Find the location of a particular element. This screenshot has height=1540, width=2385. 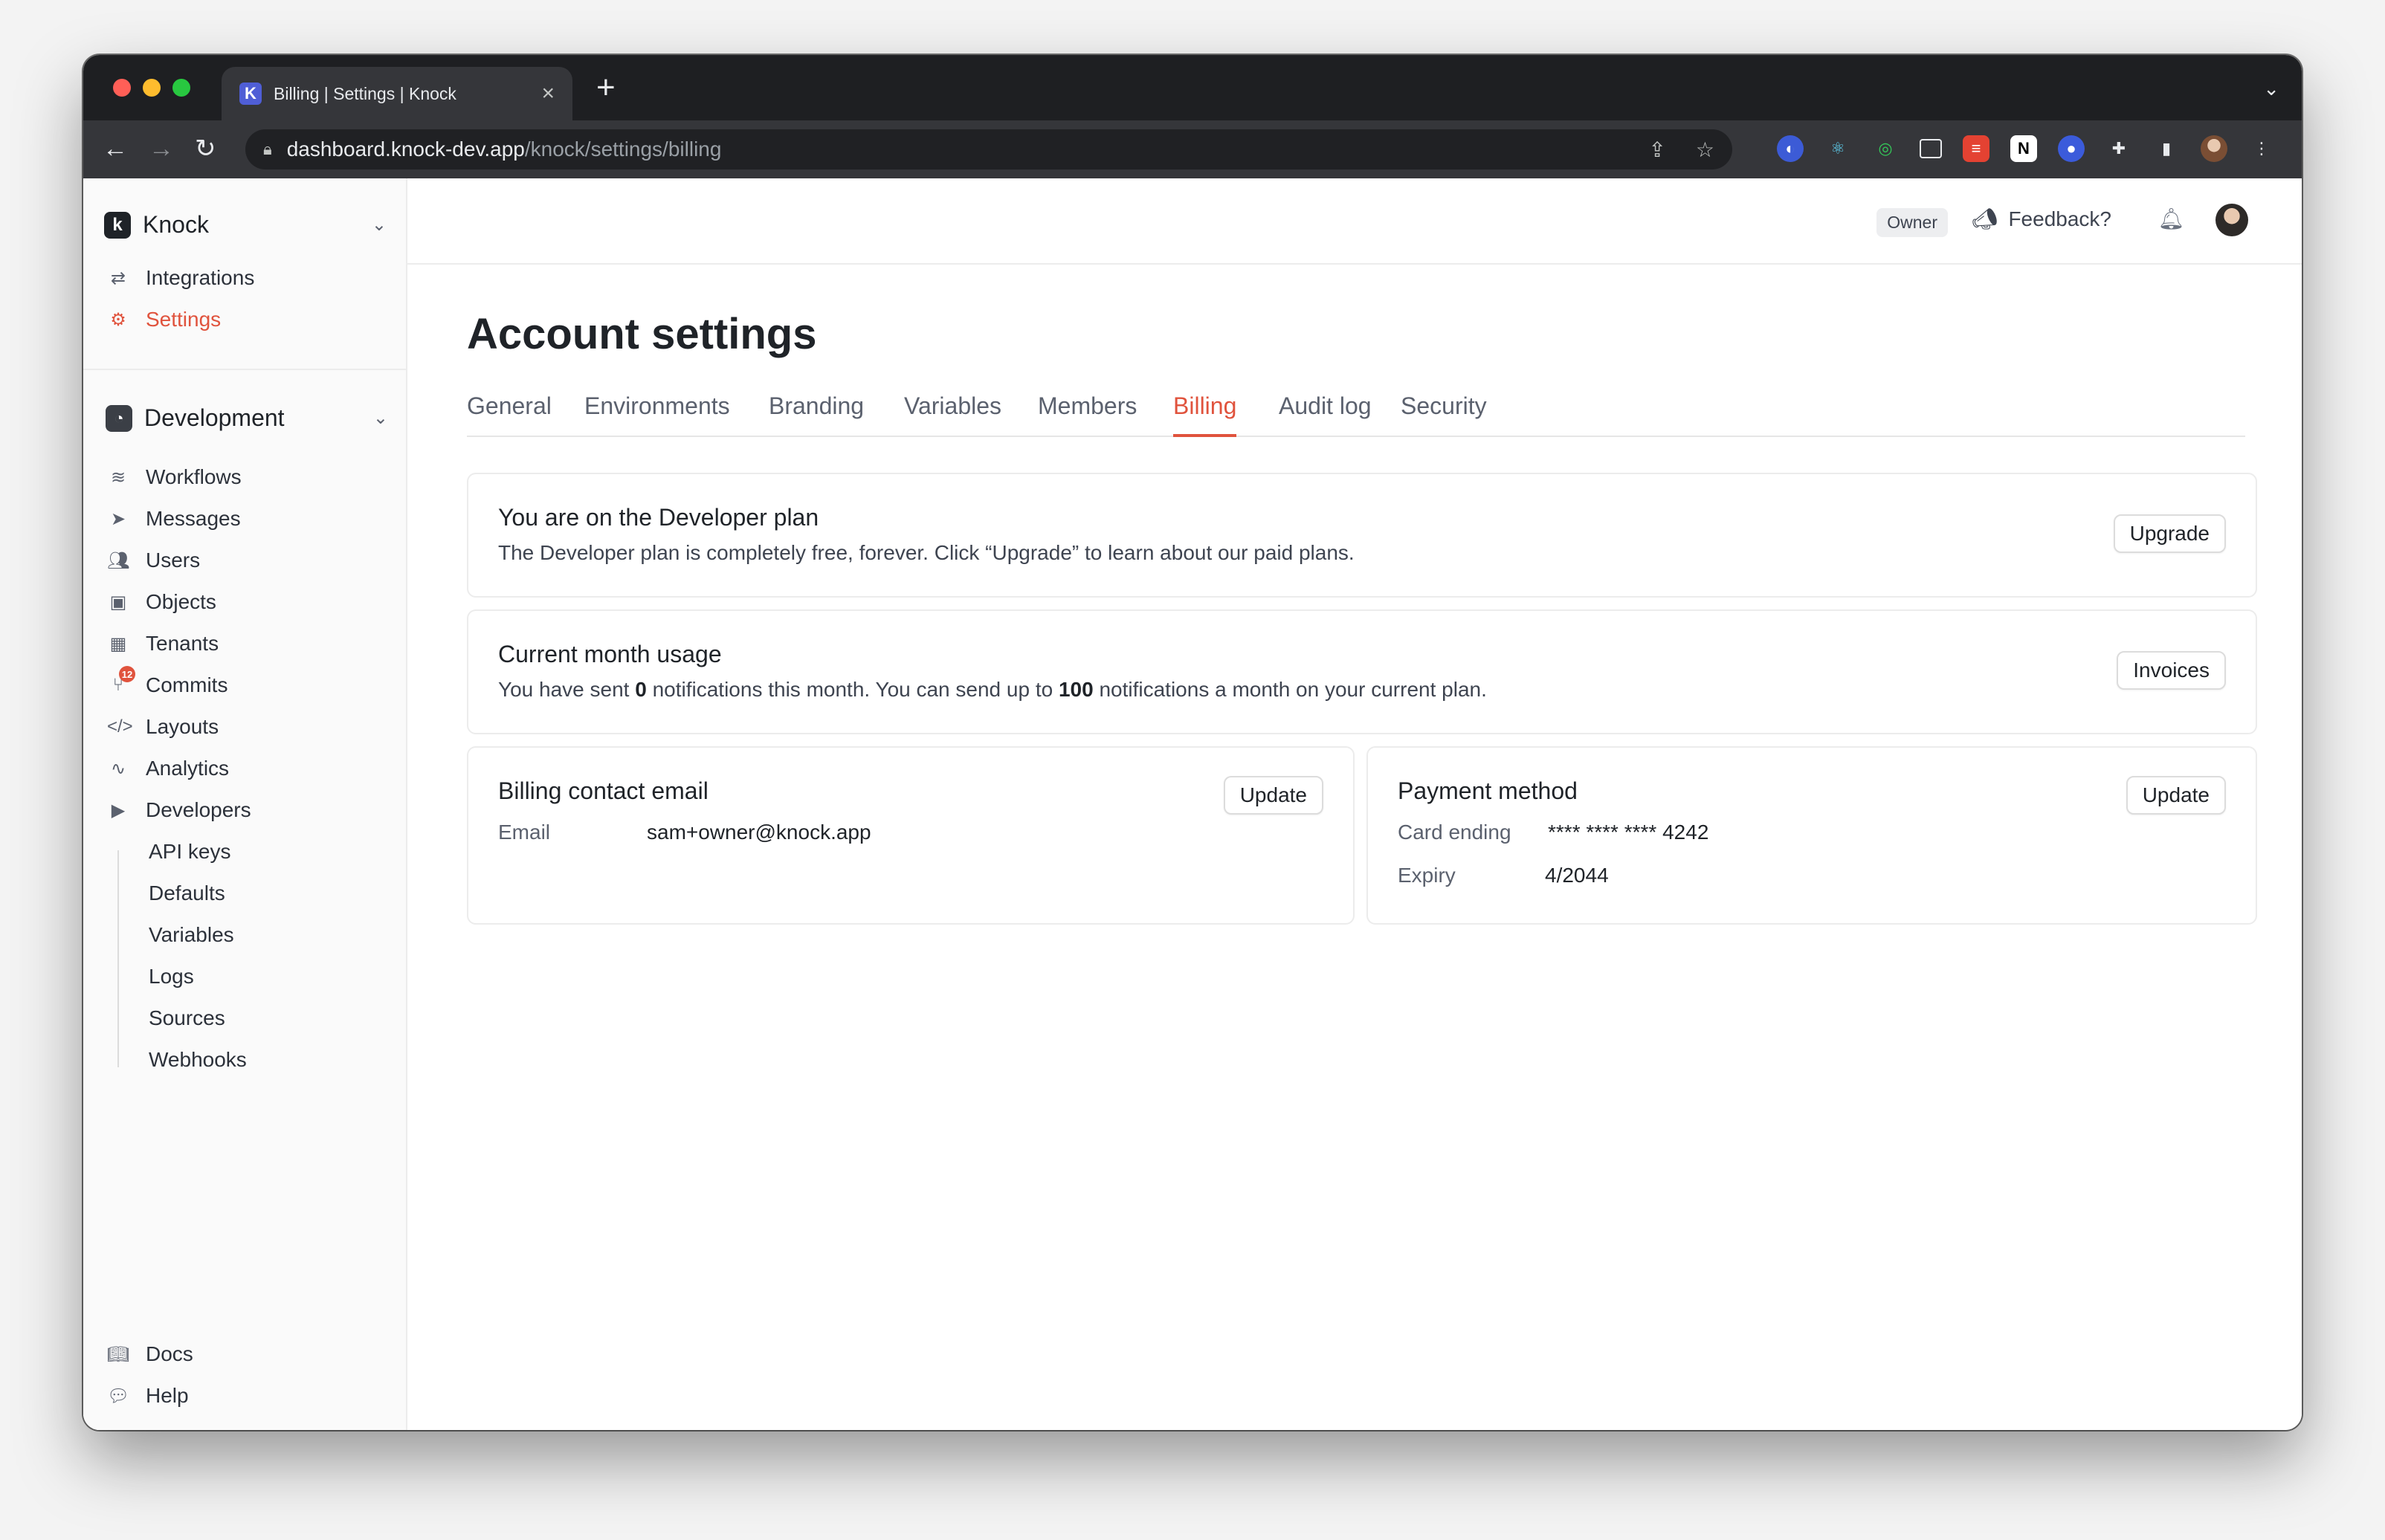

tab-branding: Branding is located at coordinates (816, 414).